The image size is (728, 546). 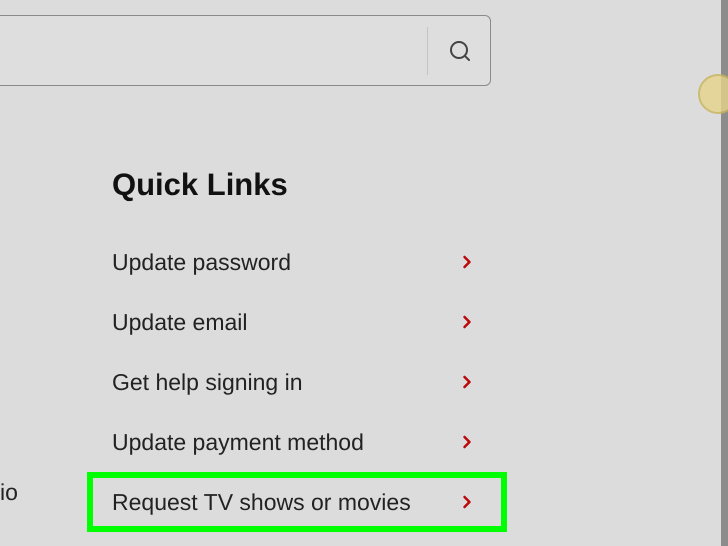 I want to click on quick-link: Update password, so click(x=297, y=262).